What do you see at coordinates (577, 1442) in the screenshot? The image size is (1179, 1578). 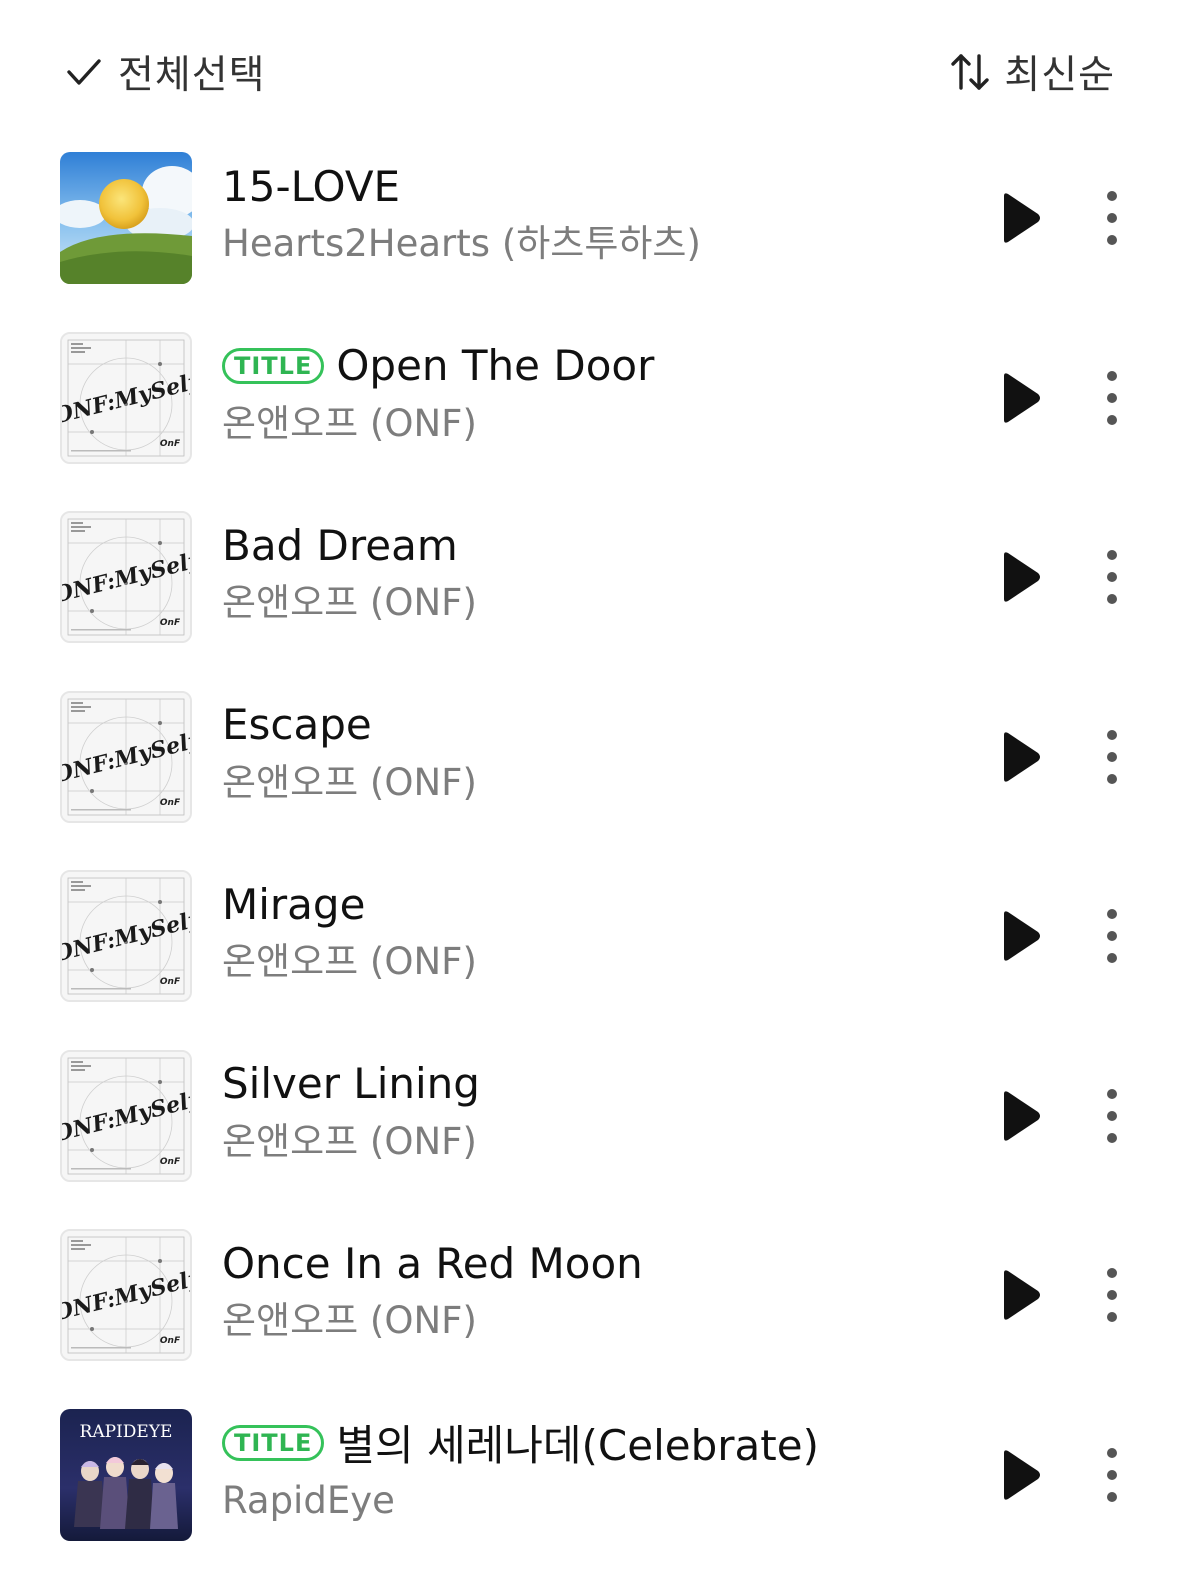 I see `track-title: 별의 세레나데(Celebrate)` at bounding box center [577, 1442].